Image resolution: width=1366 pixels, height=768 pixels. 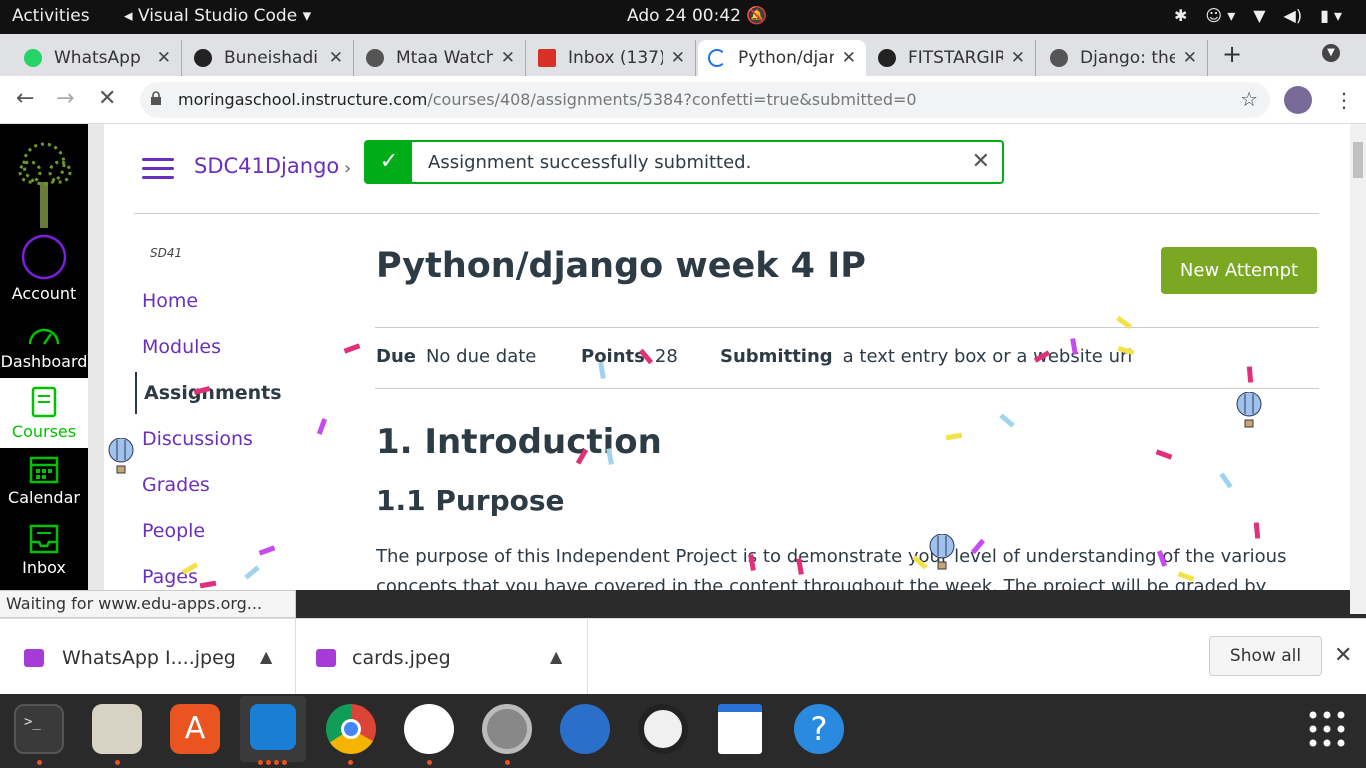 I want to click on header-divider, so click(x=726, y=213).